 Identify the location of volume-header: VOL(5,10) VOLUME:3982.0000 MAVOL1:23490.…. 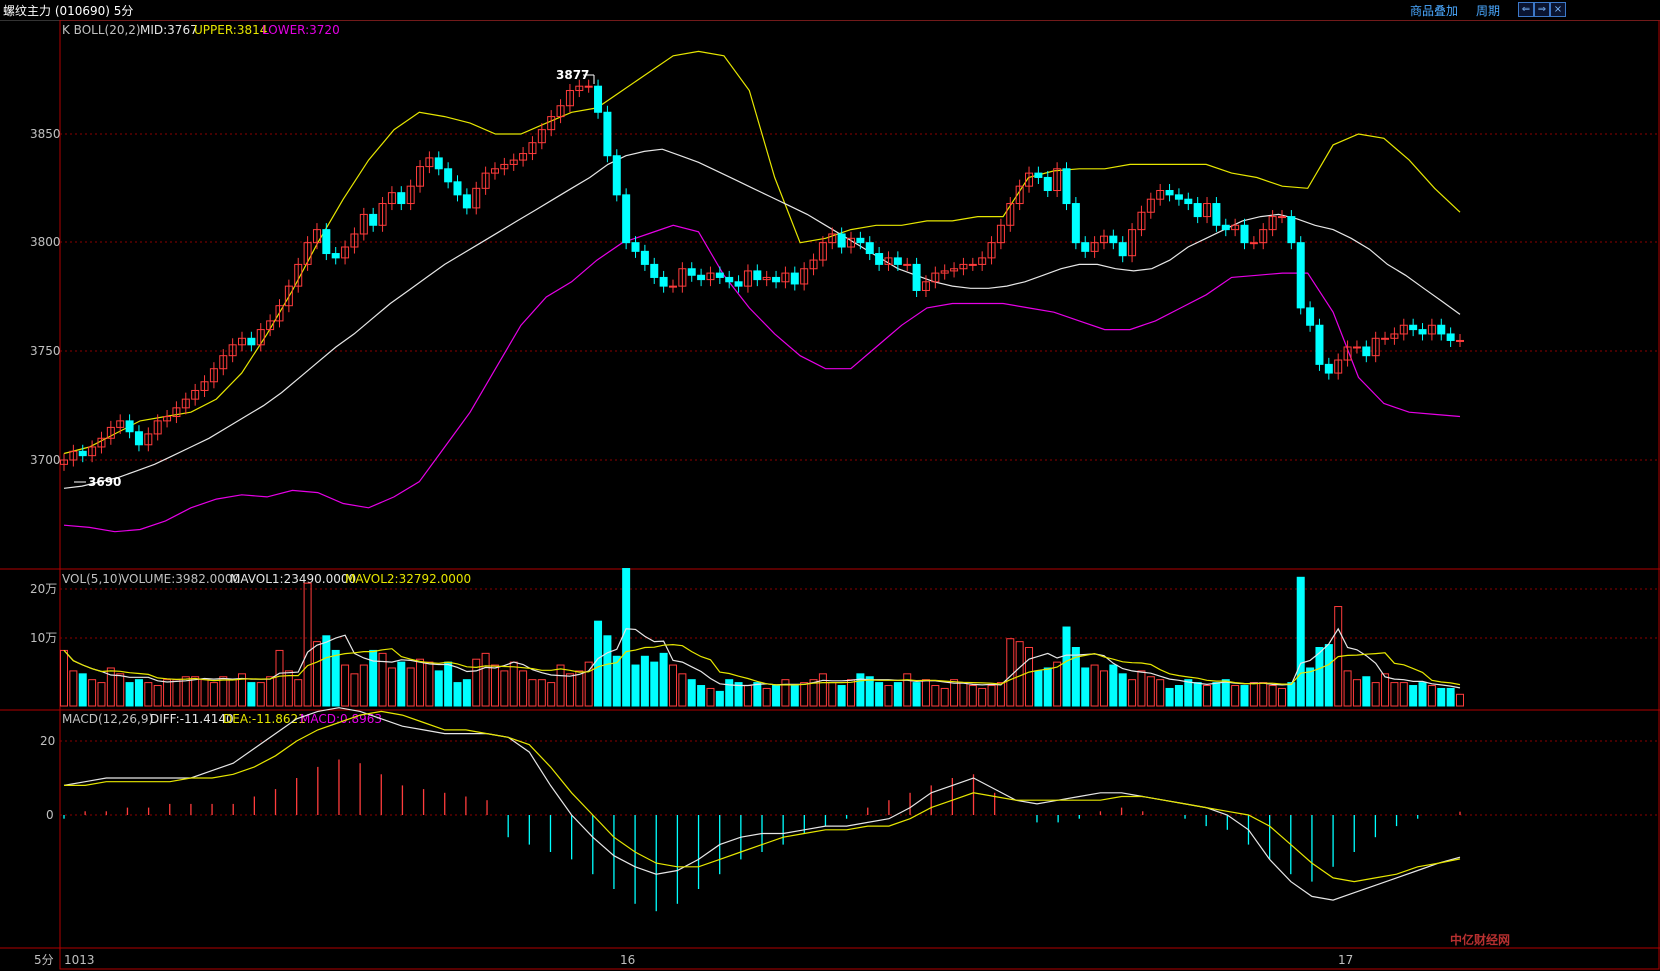
(266, 579).